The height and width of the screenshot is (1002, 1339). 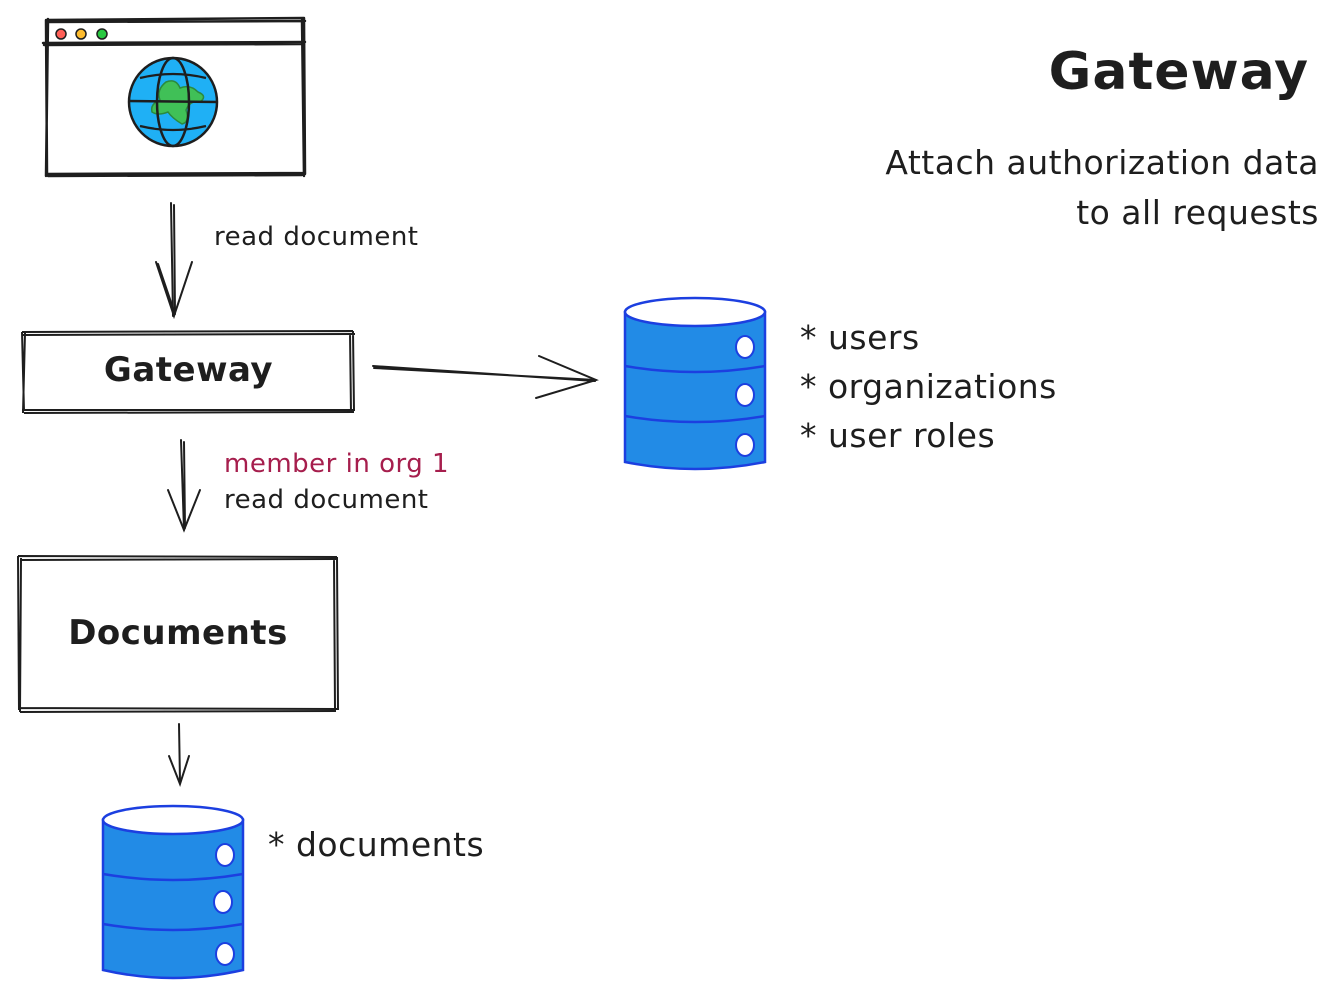 I want to click on arrow-gateway-to-documents, so click(x=184, y=486).